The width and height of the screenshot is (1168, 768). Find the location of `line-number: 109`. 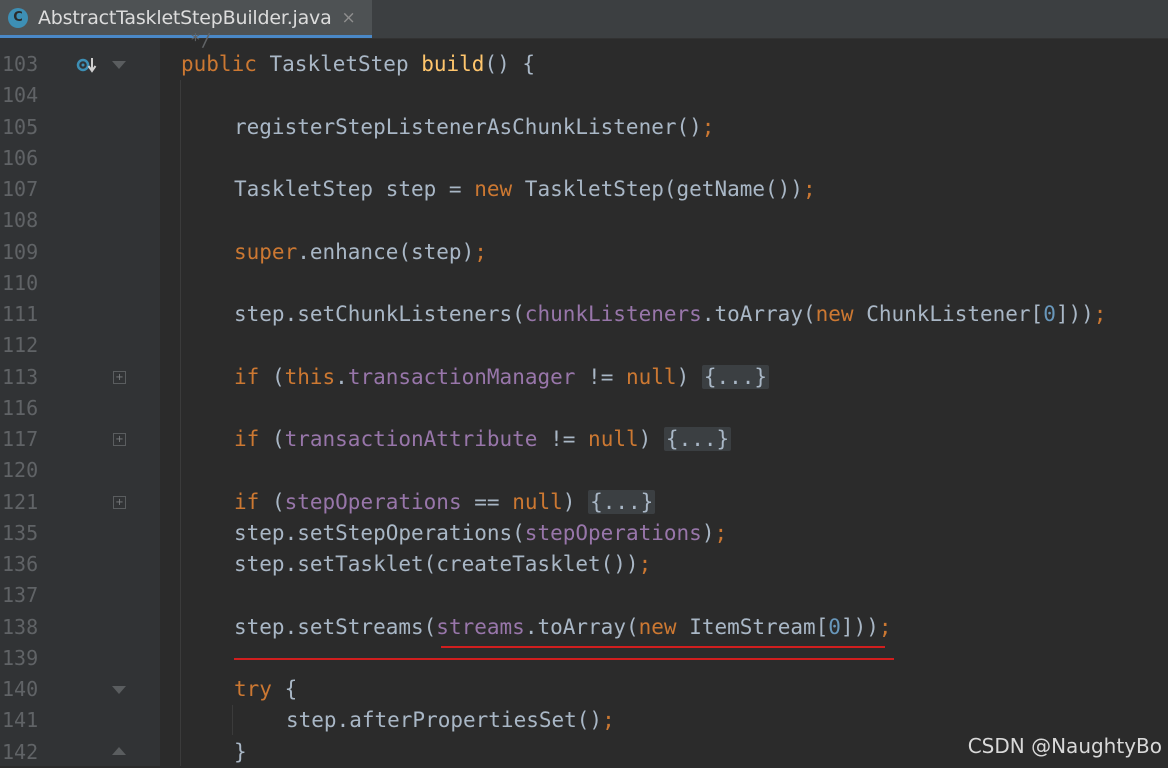

line-number: 109 is located at coordinates (20, 252).